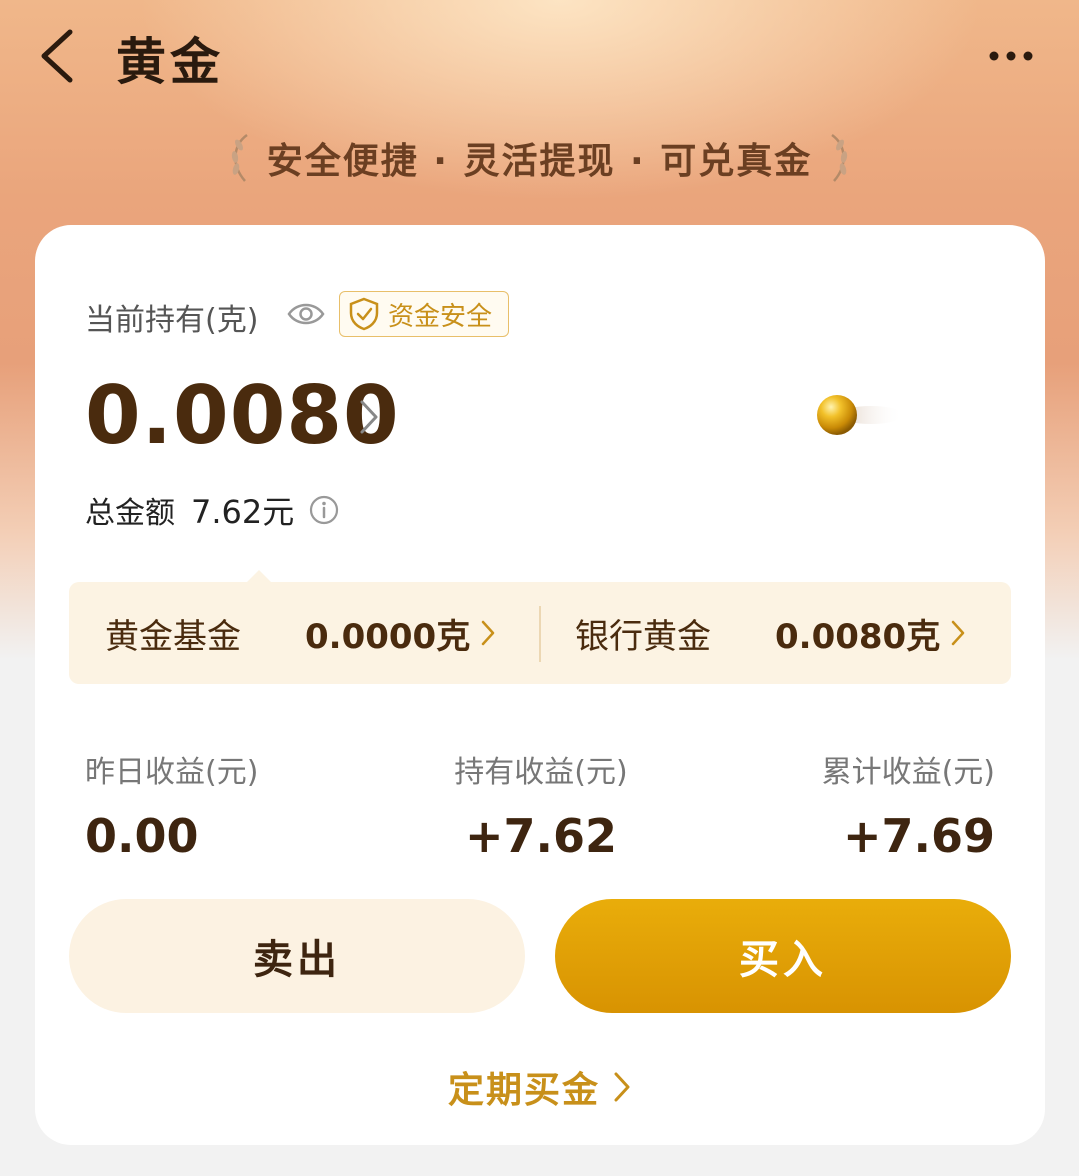 The width and height of the screenshot is (1079, 1176). Describe the element at coordinates (770, 633) in the screenshot. I see `bank-gold-entry: 银行黄金 0.0080克` at that location.